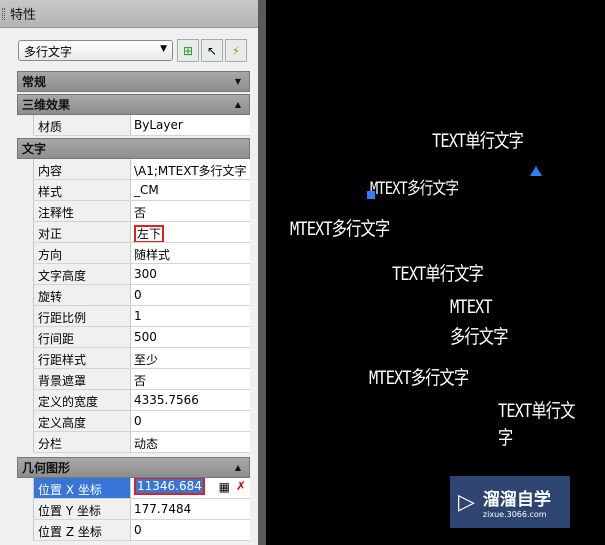 Image resolution: width=605 pixels, height=545 pixels. I want to click on canvas-text: 多行文字, so click(479, 335).